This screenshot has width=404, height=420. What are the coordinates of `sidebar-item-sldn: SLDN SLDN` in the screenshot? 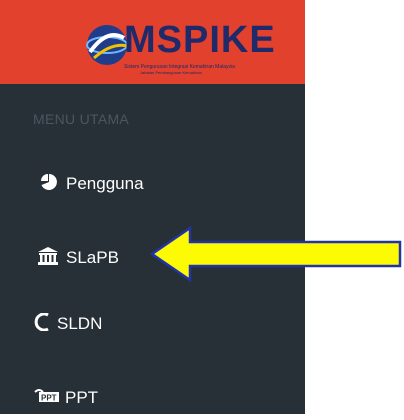 It's located at (152, 324).